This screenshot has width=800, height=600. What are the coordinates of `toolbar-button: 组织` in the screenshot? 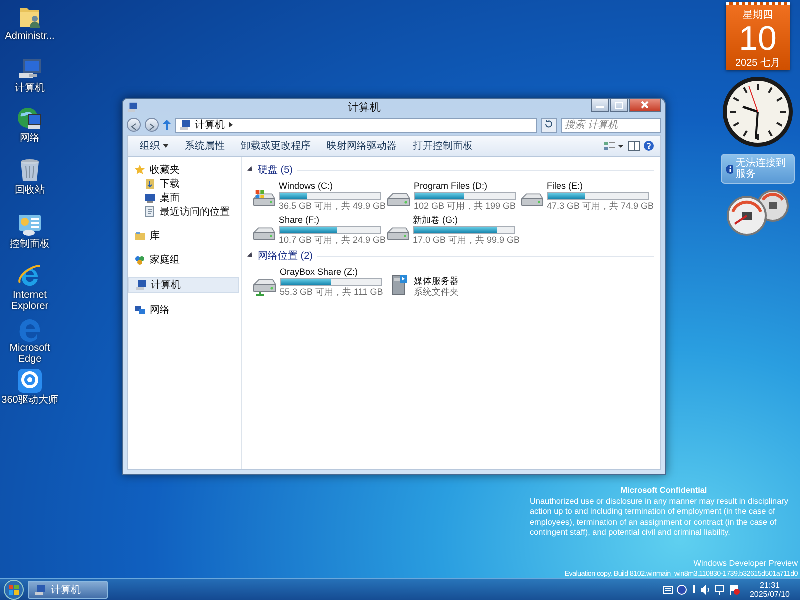 It's located at (154, 146).